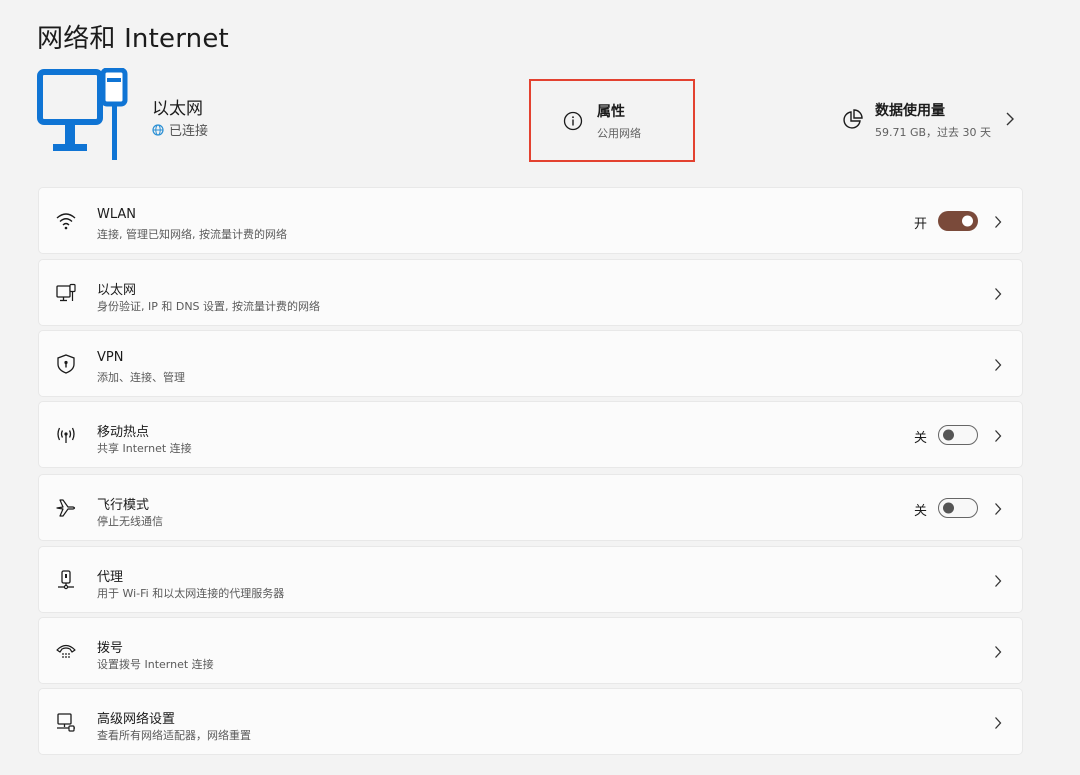  I want to click on properties-subtitle: 公用网络, so click(619, 133).